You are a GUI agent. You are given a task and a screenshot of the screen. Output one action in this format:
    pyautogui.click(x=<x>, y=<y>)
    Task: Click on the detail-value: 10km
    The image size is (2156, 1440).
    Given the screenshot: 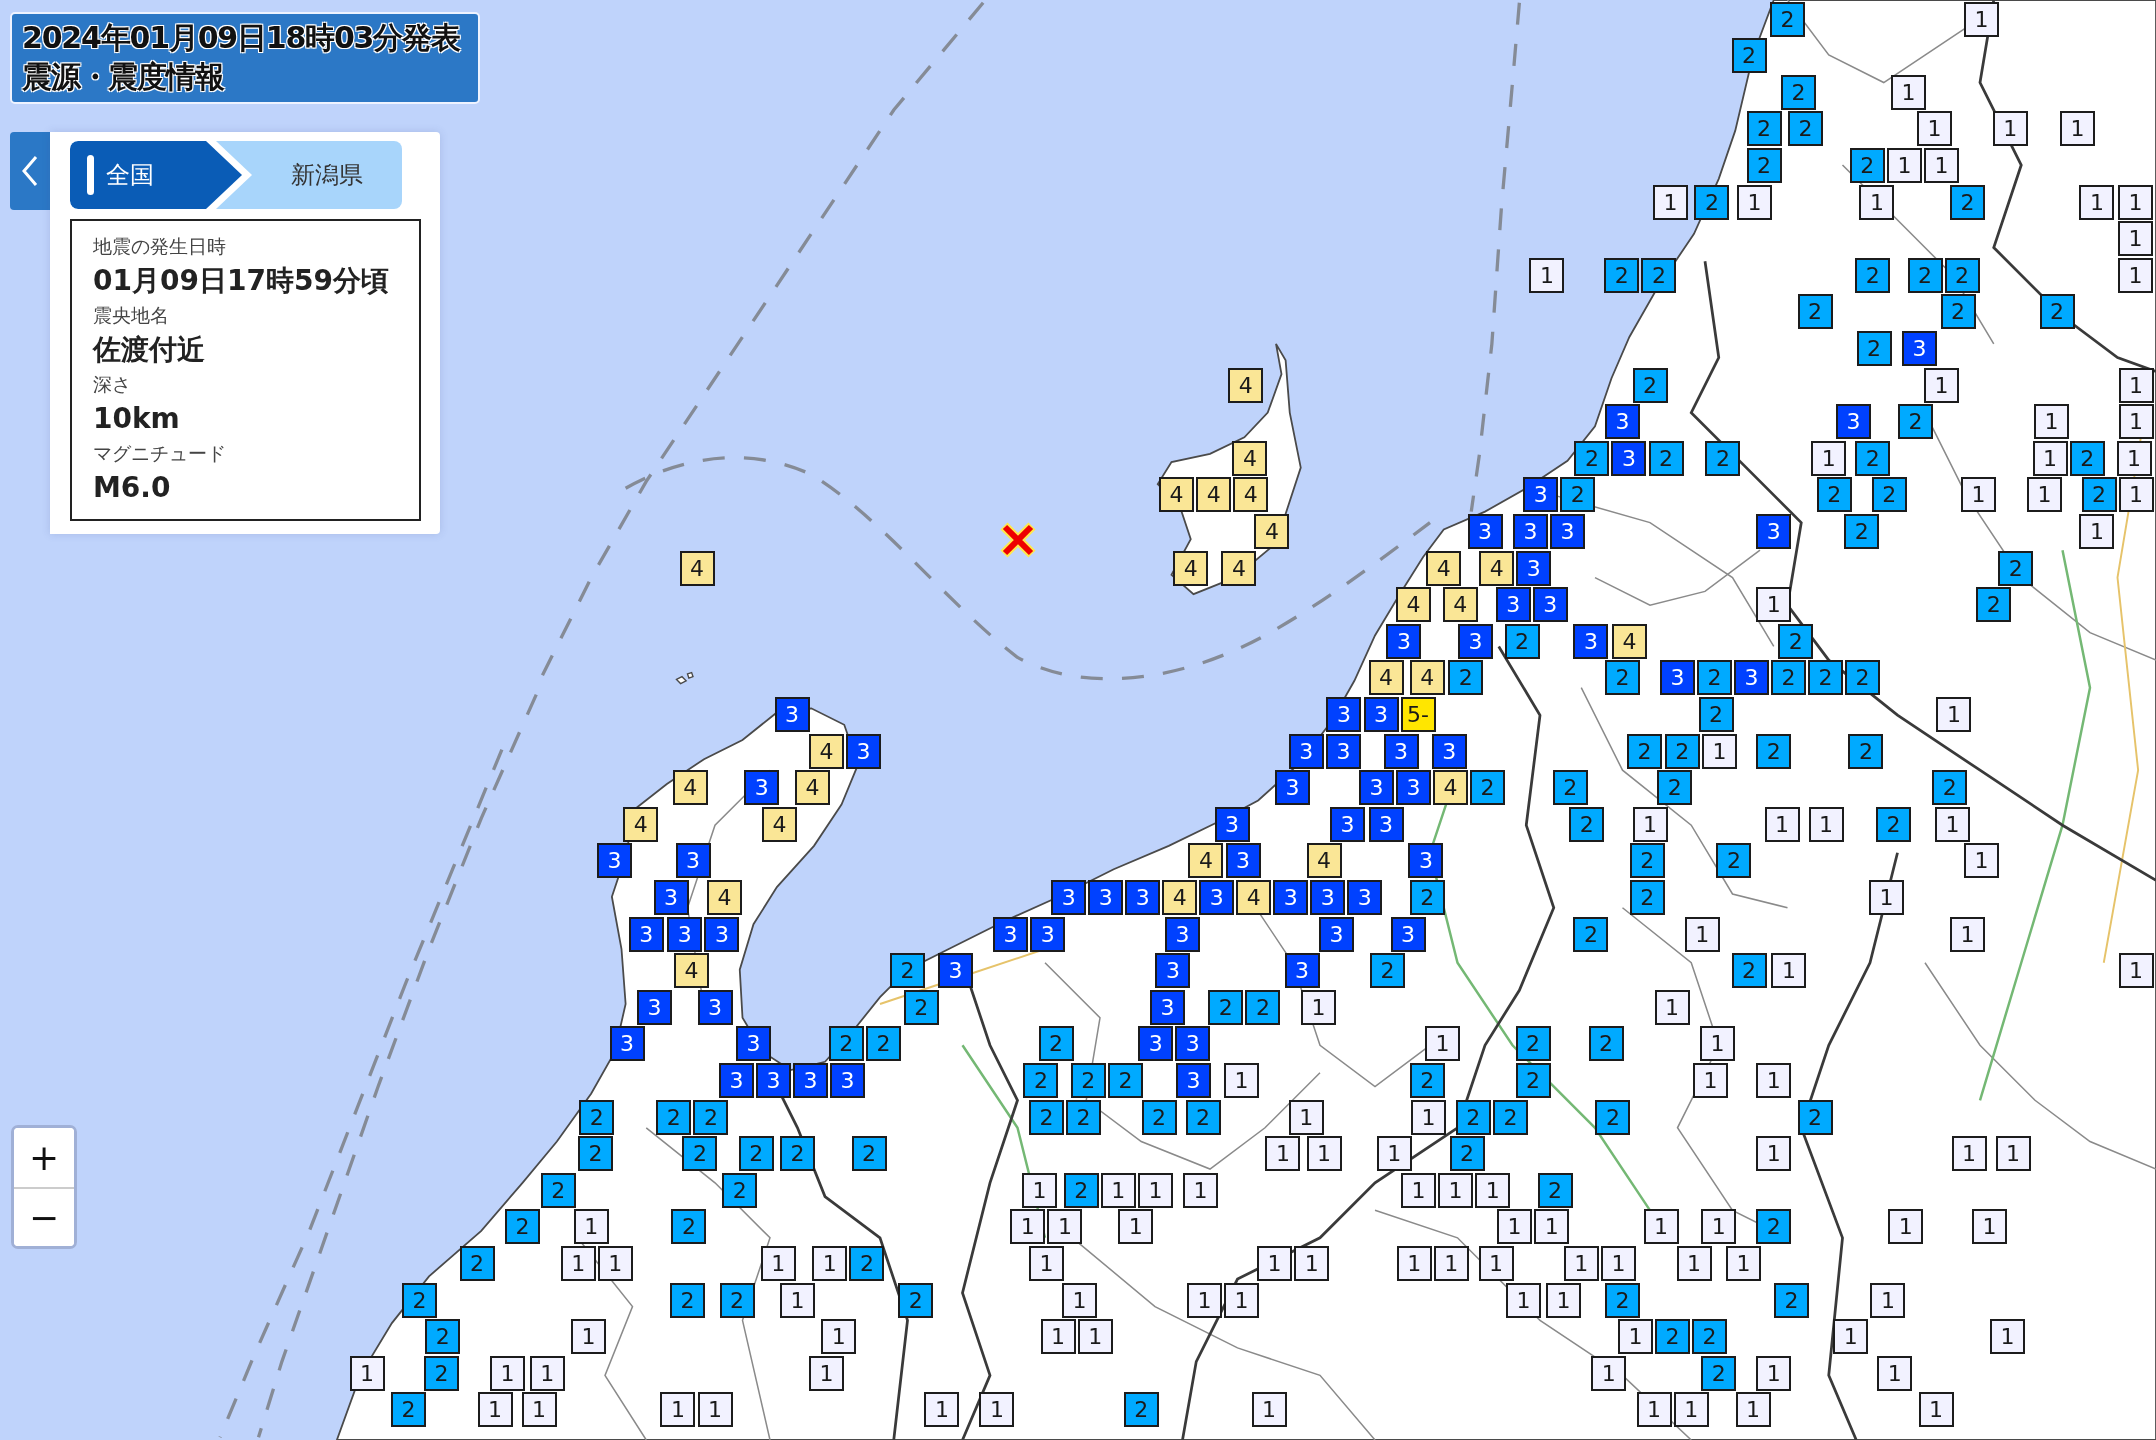 What is the action you would take?
    pyautogui.click(x=137, y=419)
    